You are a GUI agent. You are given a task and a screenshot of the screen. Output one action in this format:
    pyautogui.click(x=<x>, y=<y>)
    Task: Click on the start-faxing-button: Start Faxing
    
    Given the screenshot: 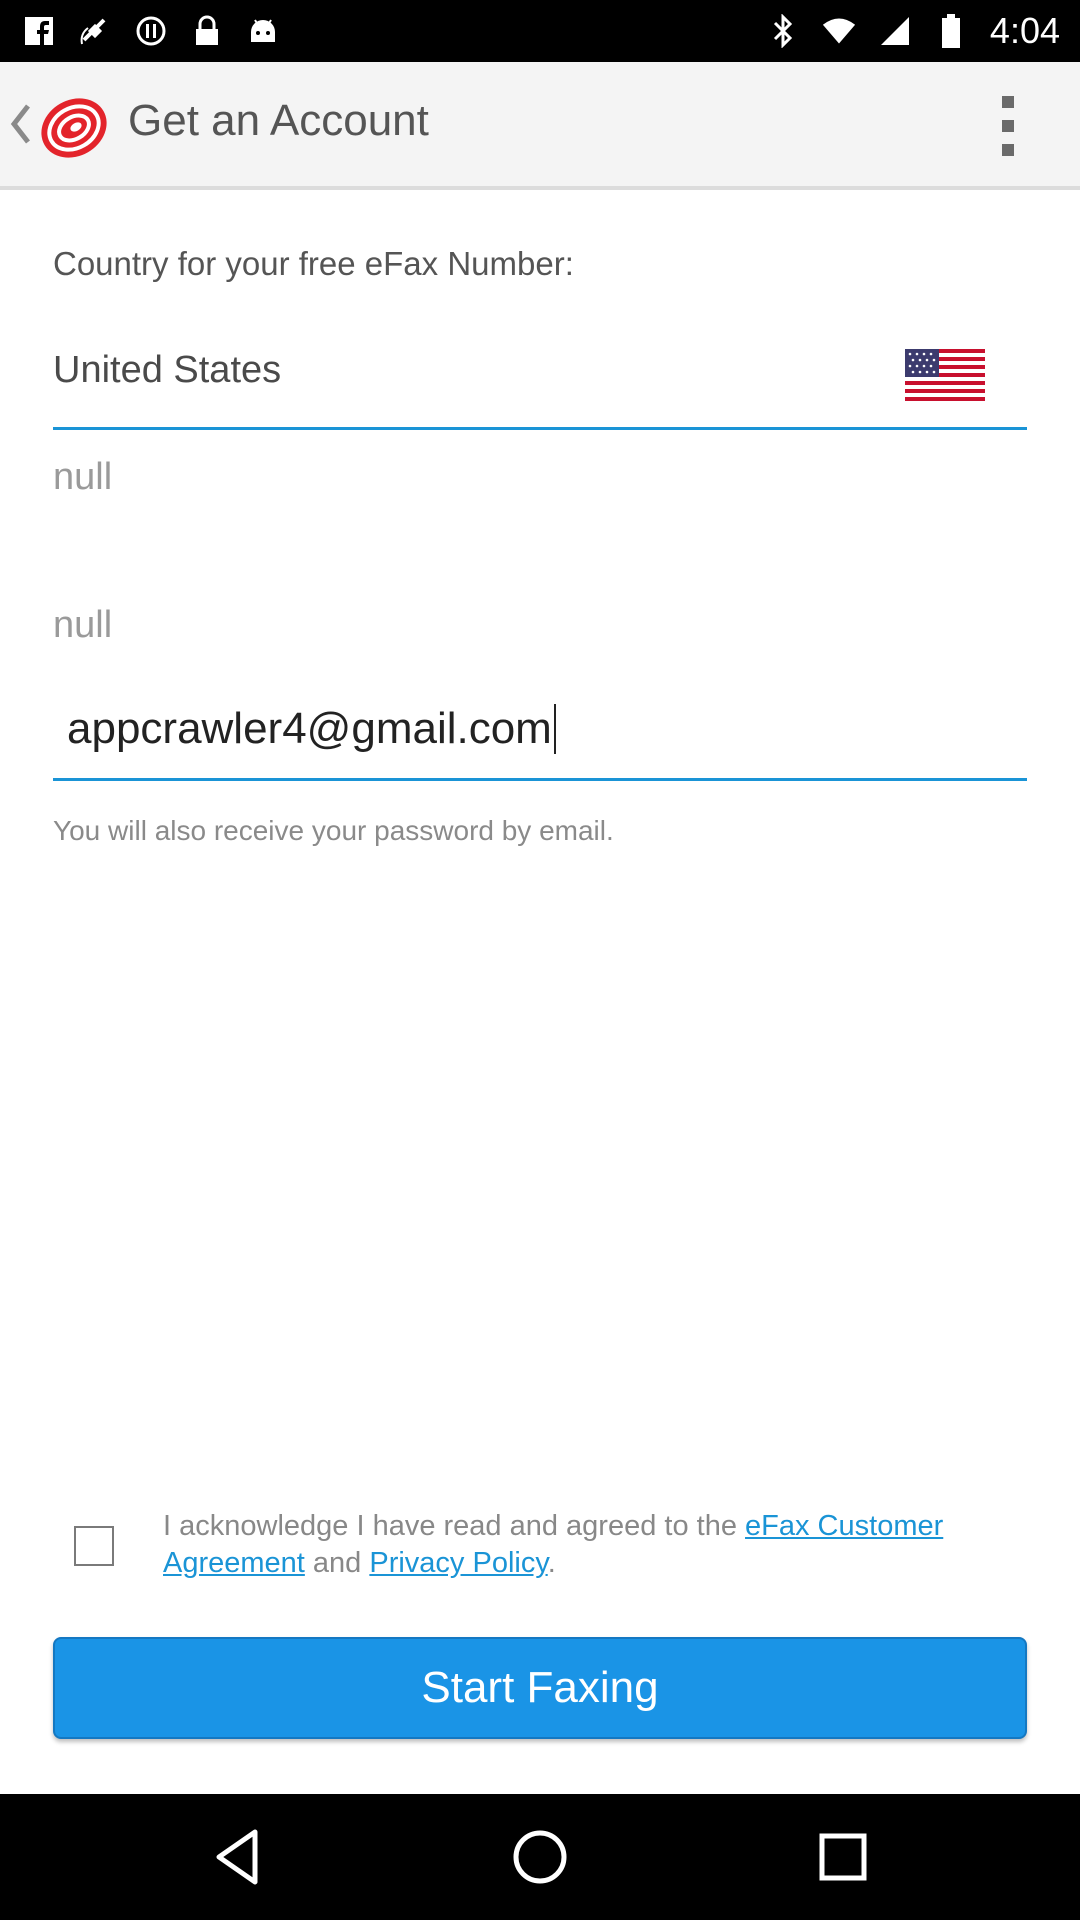 What is the action you would take?
    pyautogui.click(x=540, y=1688)
    